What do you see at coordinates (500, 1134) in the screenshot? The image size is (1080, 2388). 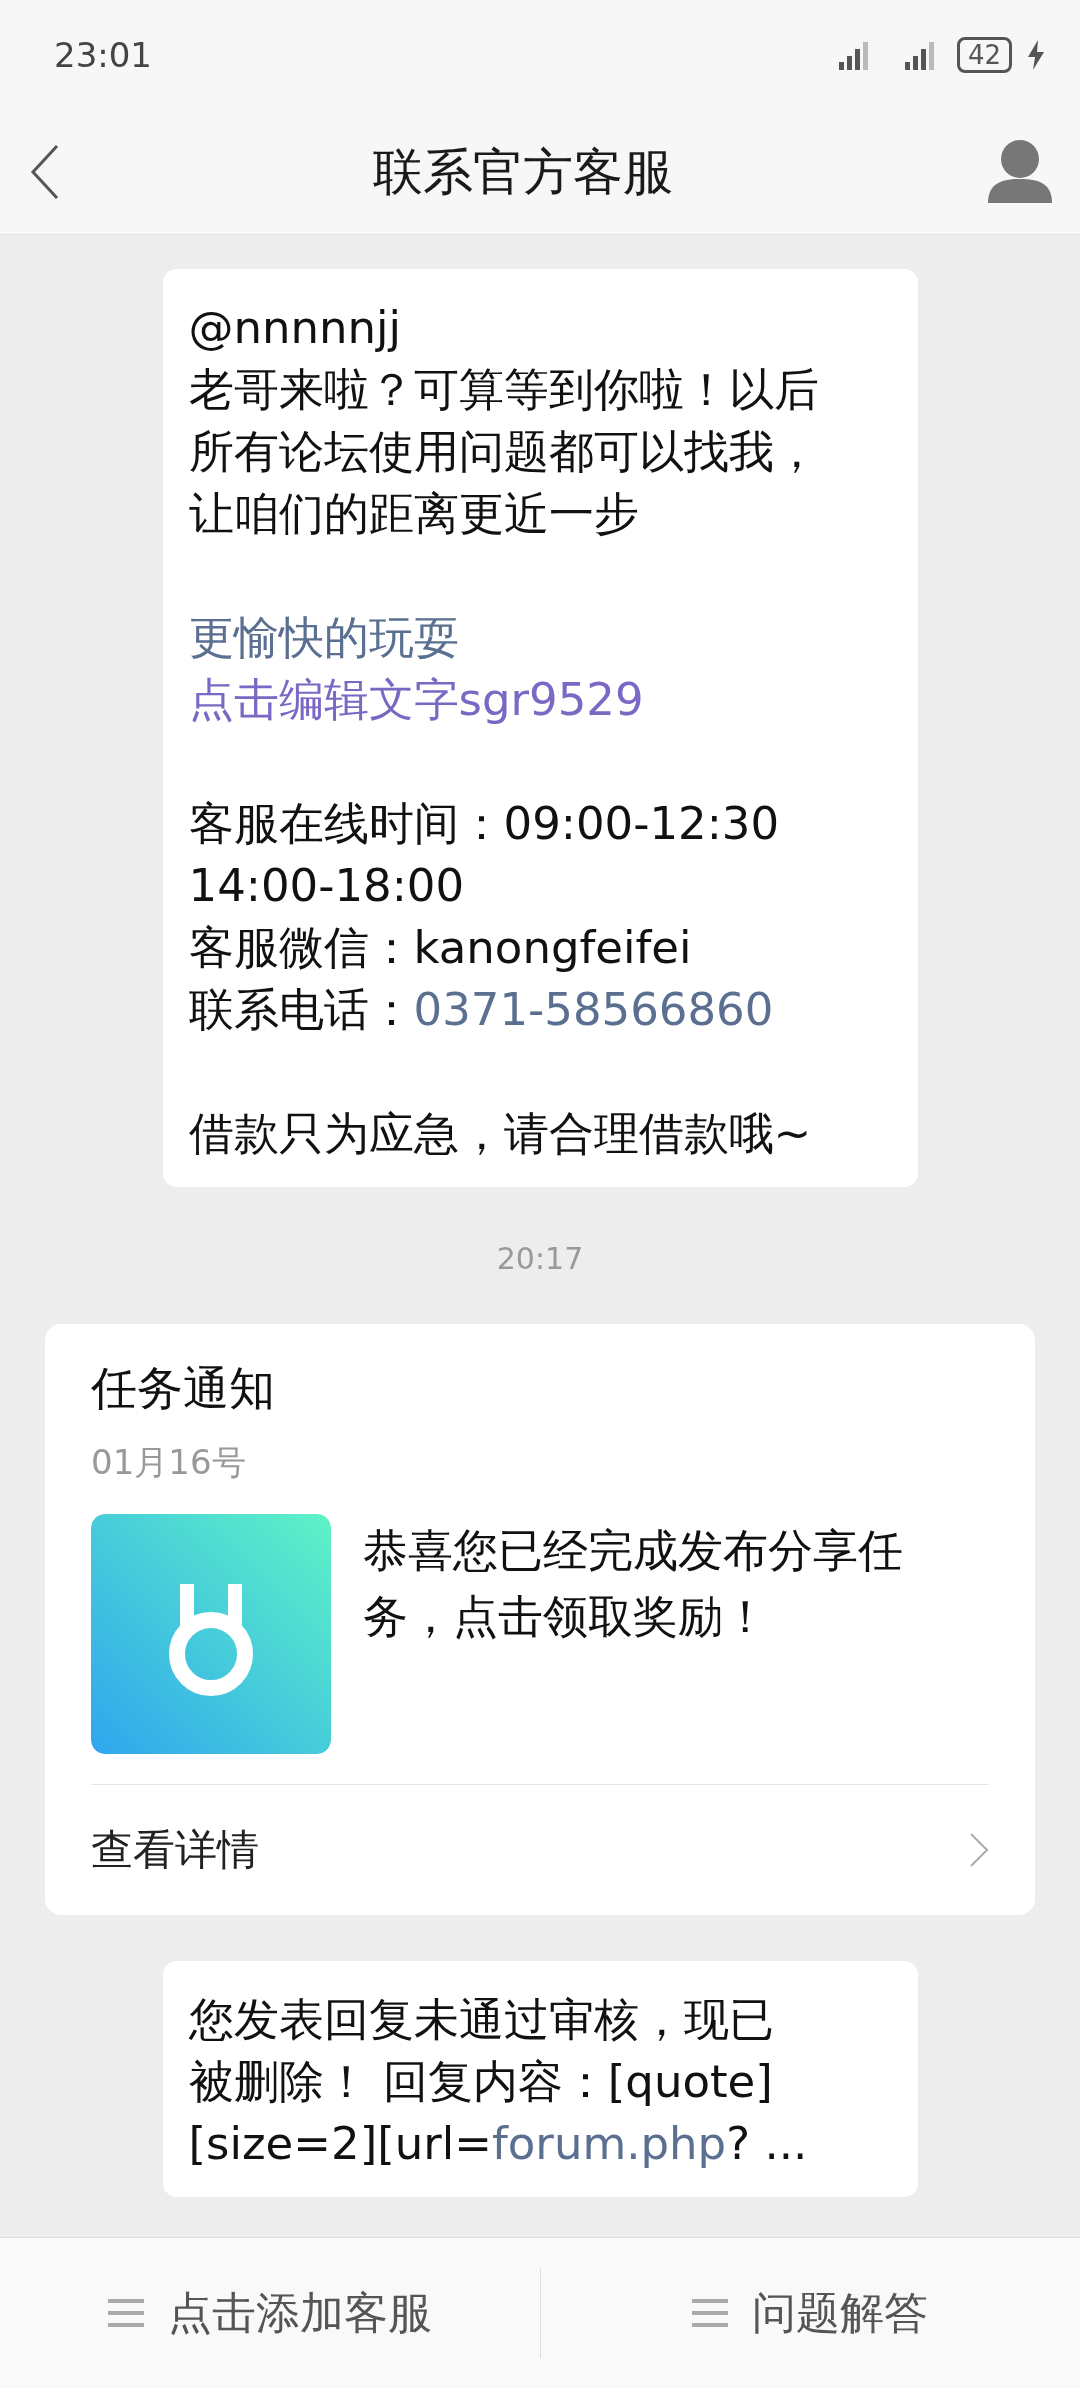 I see `message-line: 借款只为应急，请合理借款哦~` at bounding box center [500, 1134].